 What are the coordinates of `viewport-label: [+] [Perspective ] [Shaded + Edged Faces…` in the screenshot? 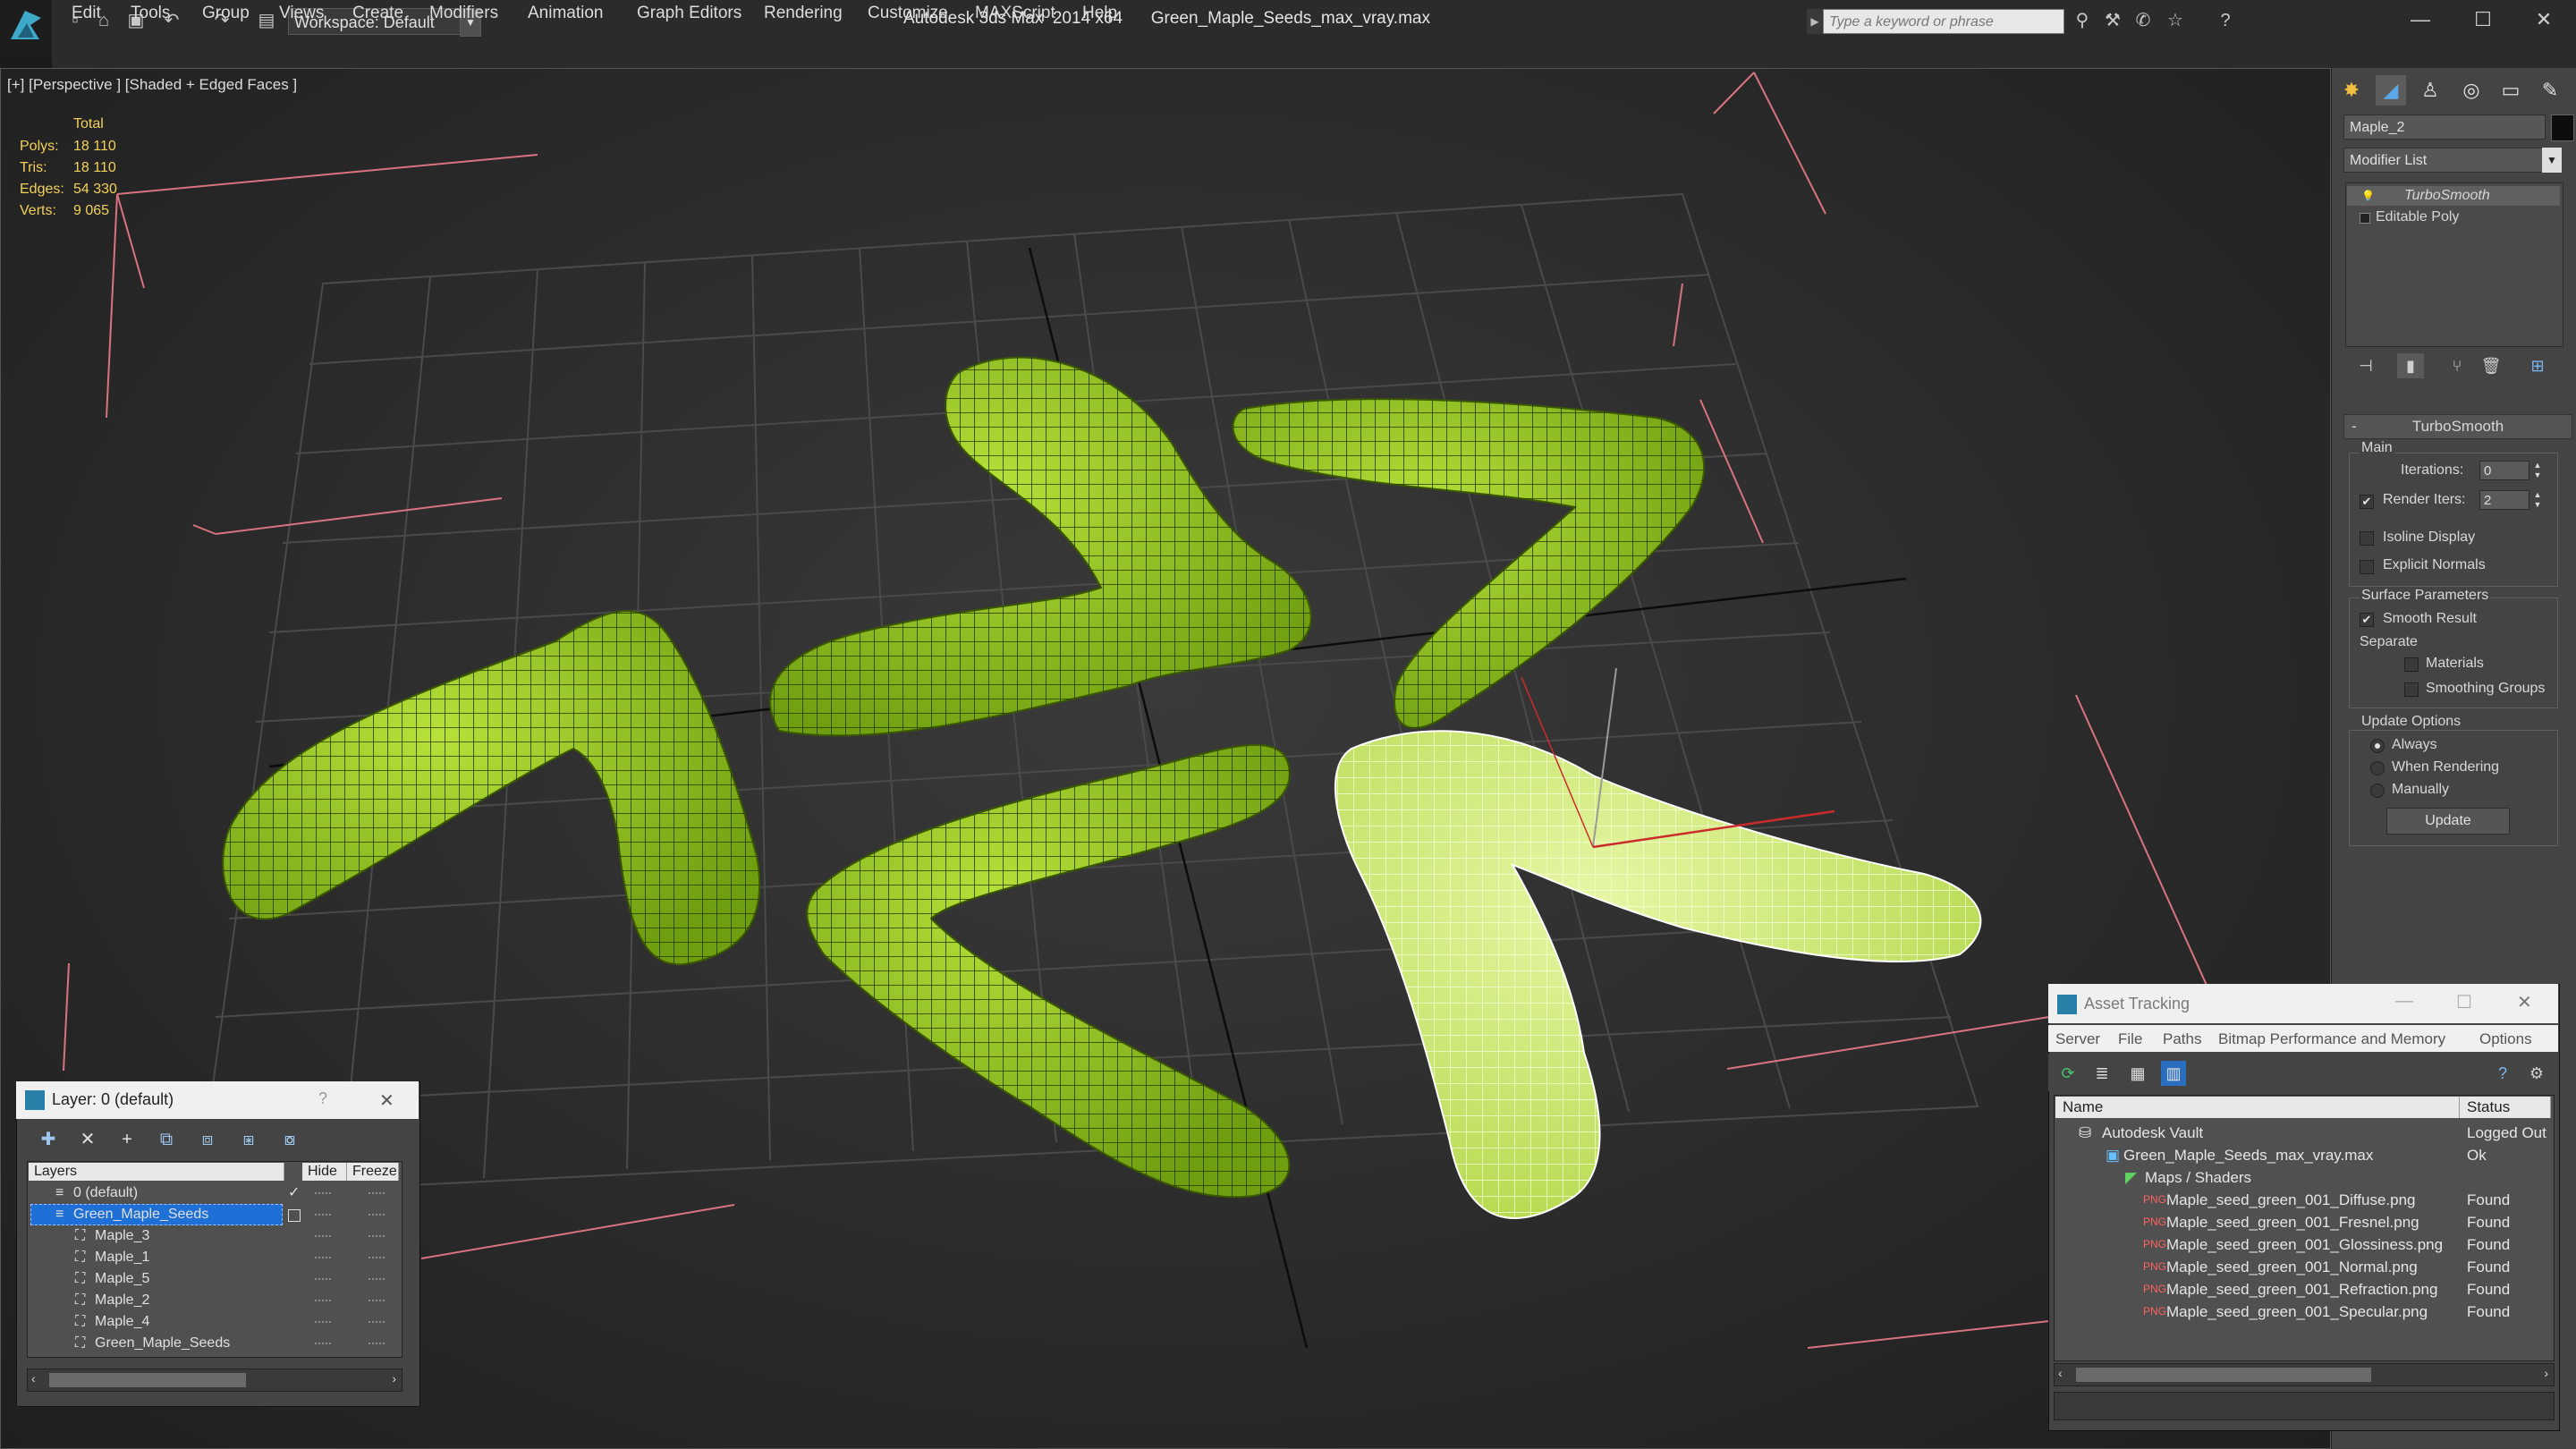 It's located at (152, 85).